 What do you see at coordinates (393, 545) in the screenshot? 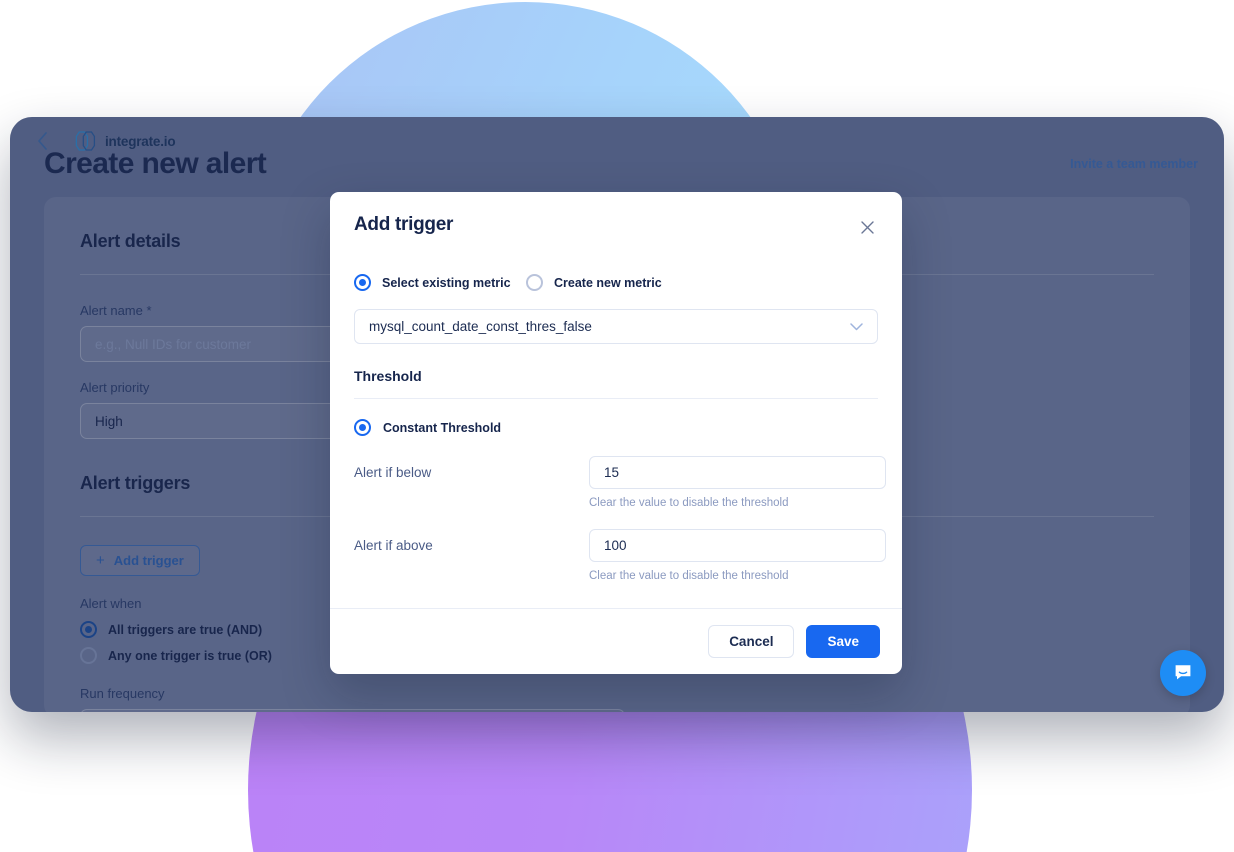
I see `alert-if-above-label: Alert if above` at bounding box center [393, 545].